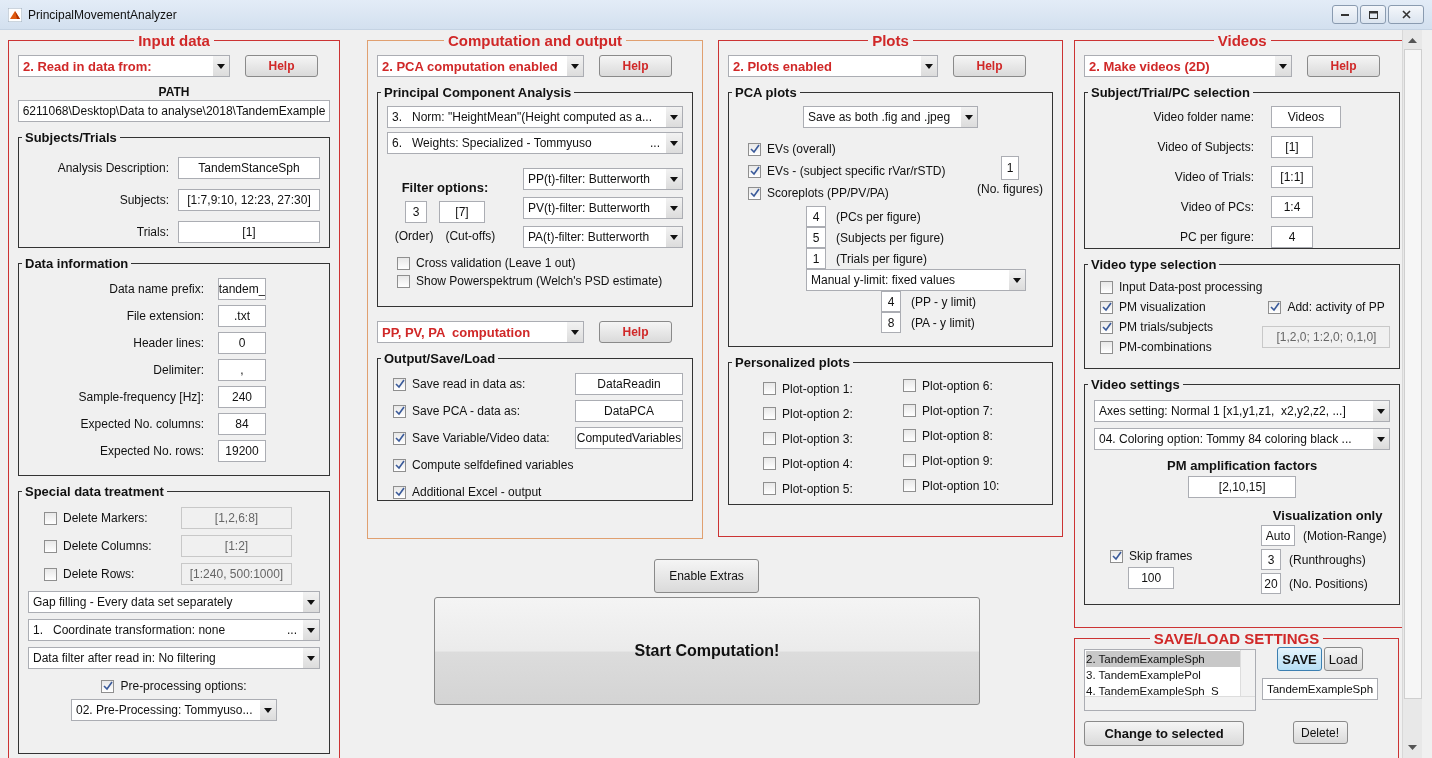 The width and height of the screenshot is (1432, 758). I want to click on mode-dropdown: 2. PCA computation enabled, so click(480, 66).